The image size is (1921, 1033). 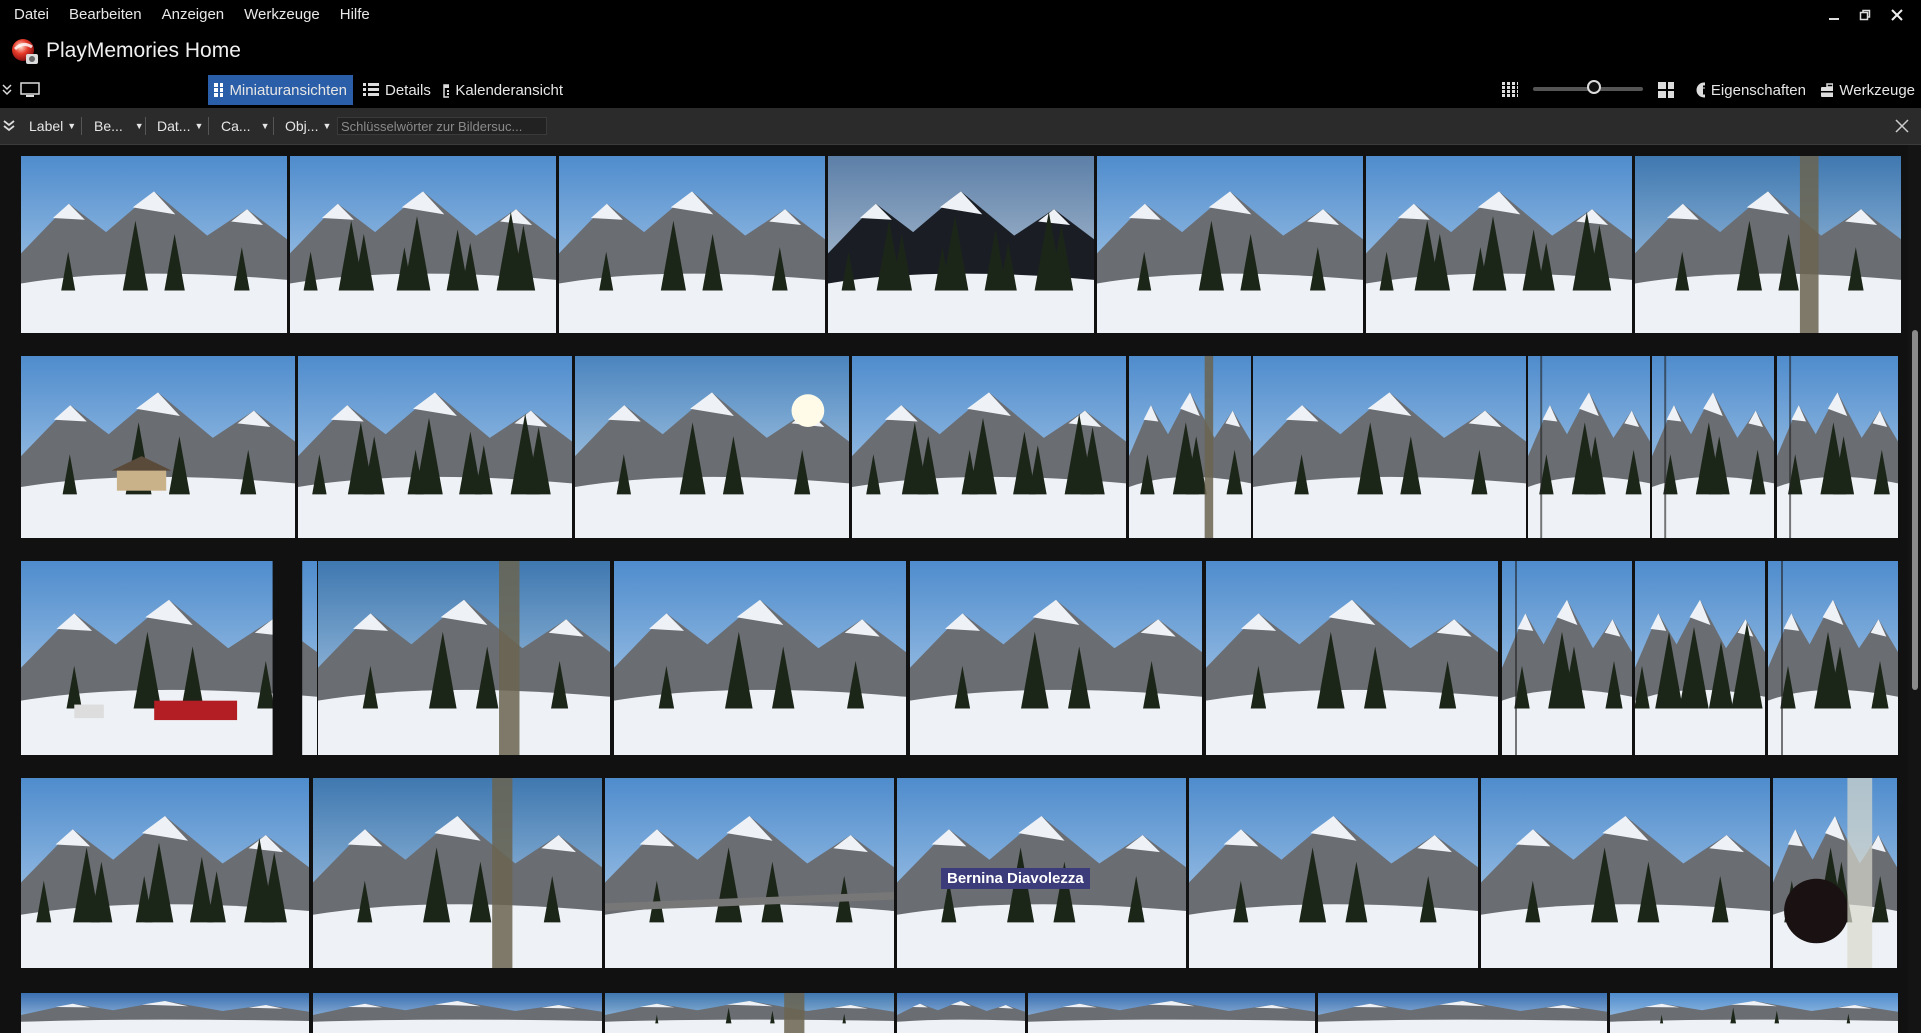 I want to click on menu-werkzeuge: Werkzeuge, so click(x=287, y=15).